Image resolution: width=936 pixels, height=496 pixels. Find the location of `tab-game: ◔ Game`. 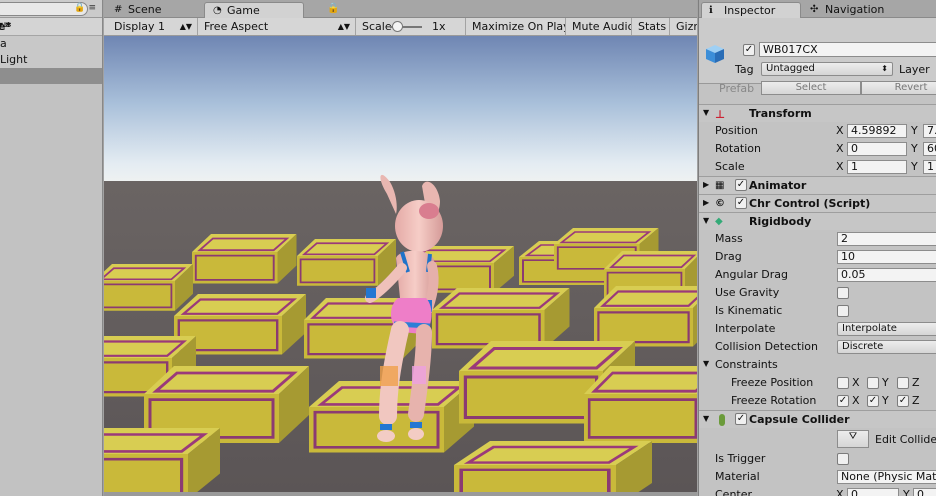

tab-game: ◔ Game is located at coordinates (254, 10).